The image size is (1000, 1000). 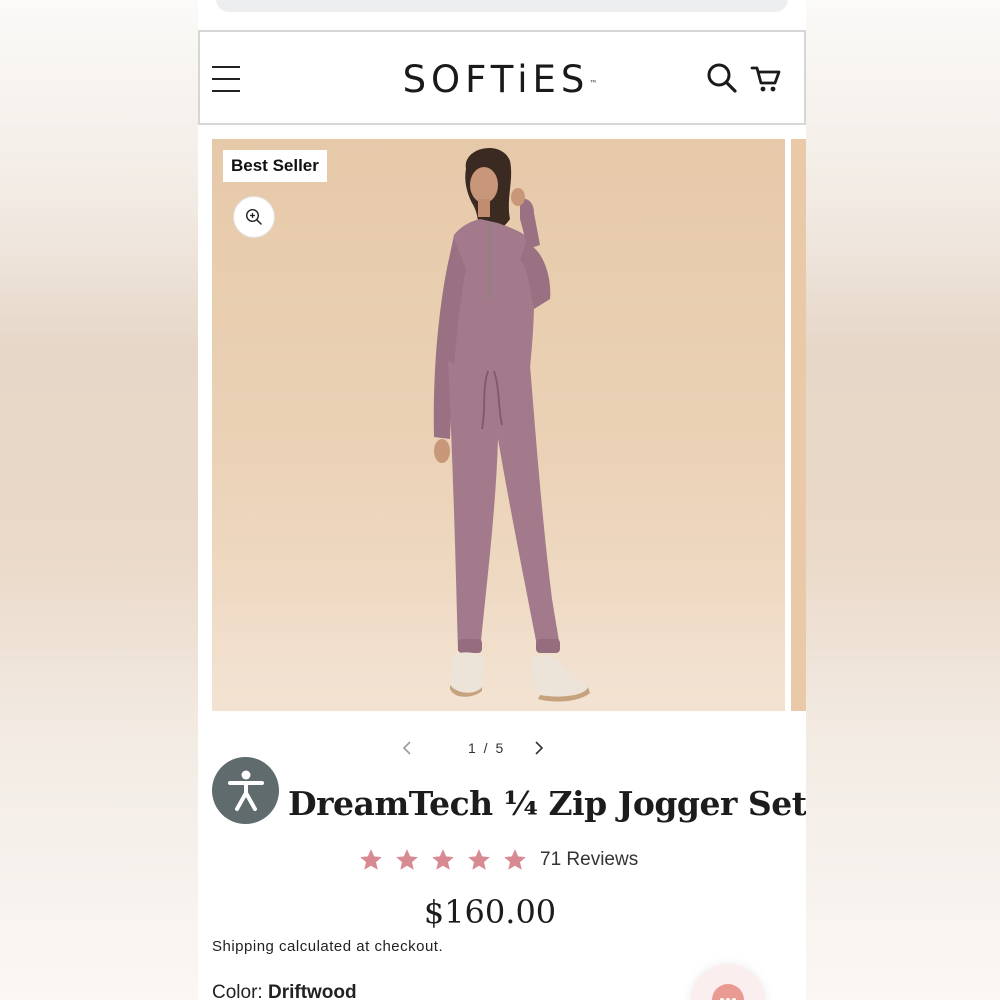 What do you see at coordinates (407, 748) in the screenshot?
I see `chevron-left-icon` at bounding box center [407, 748].